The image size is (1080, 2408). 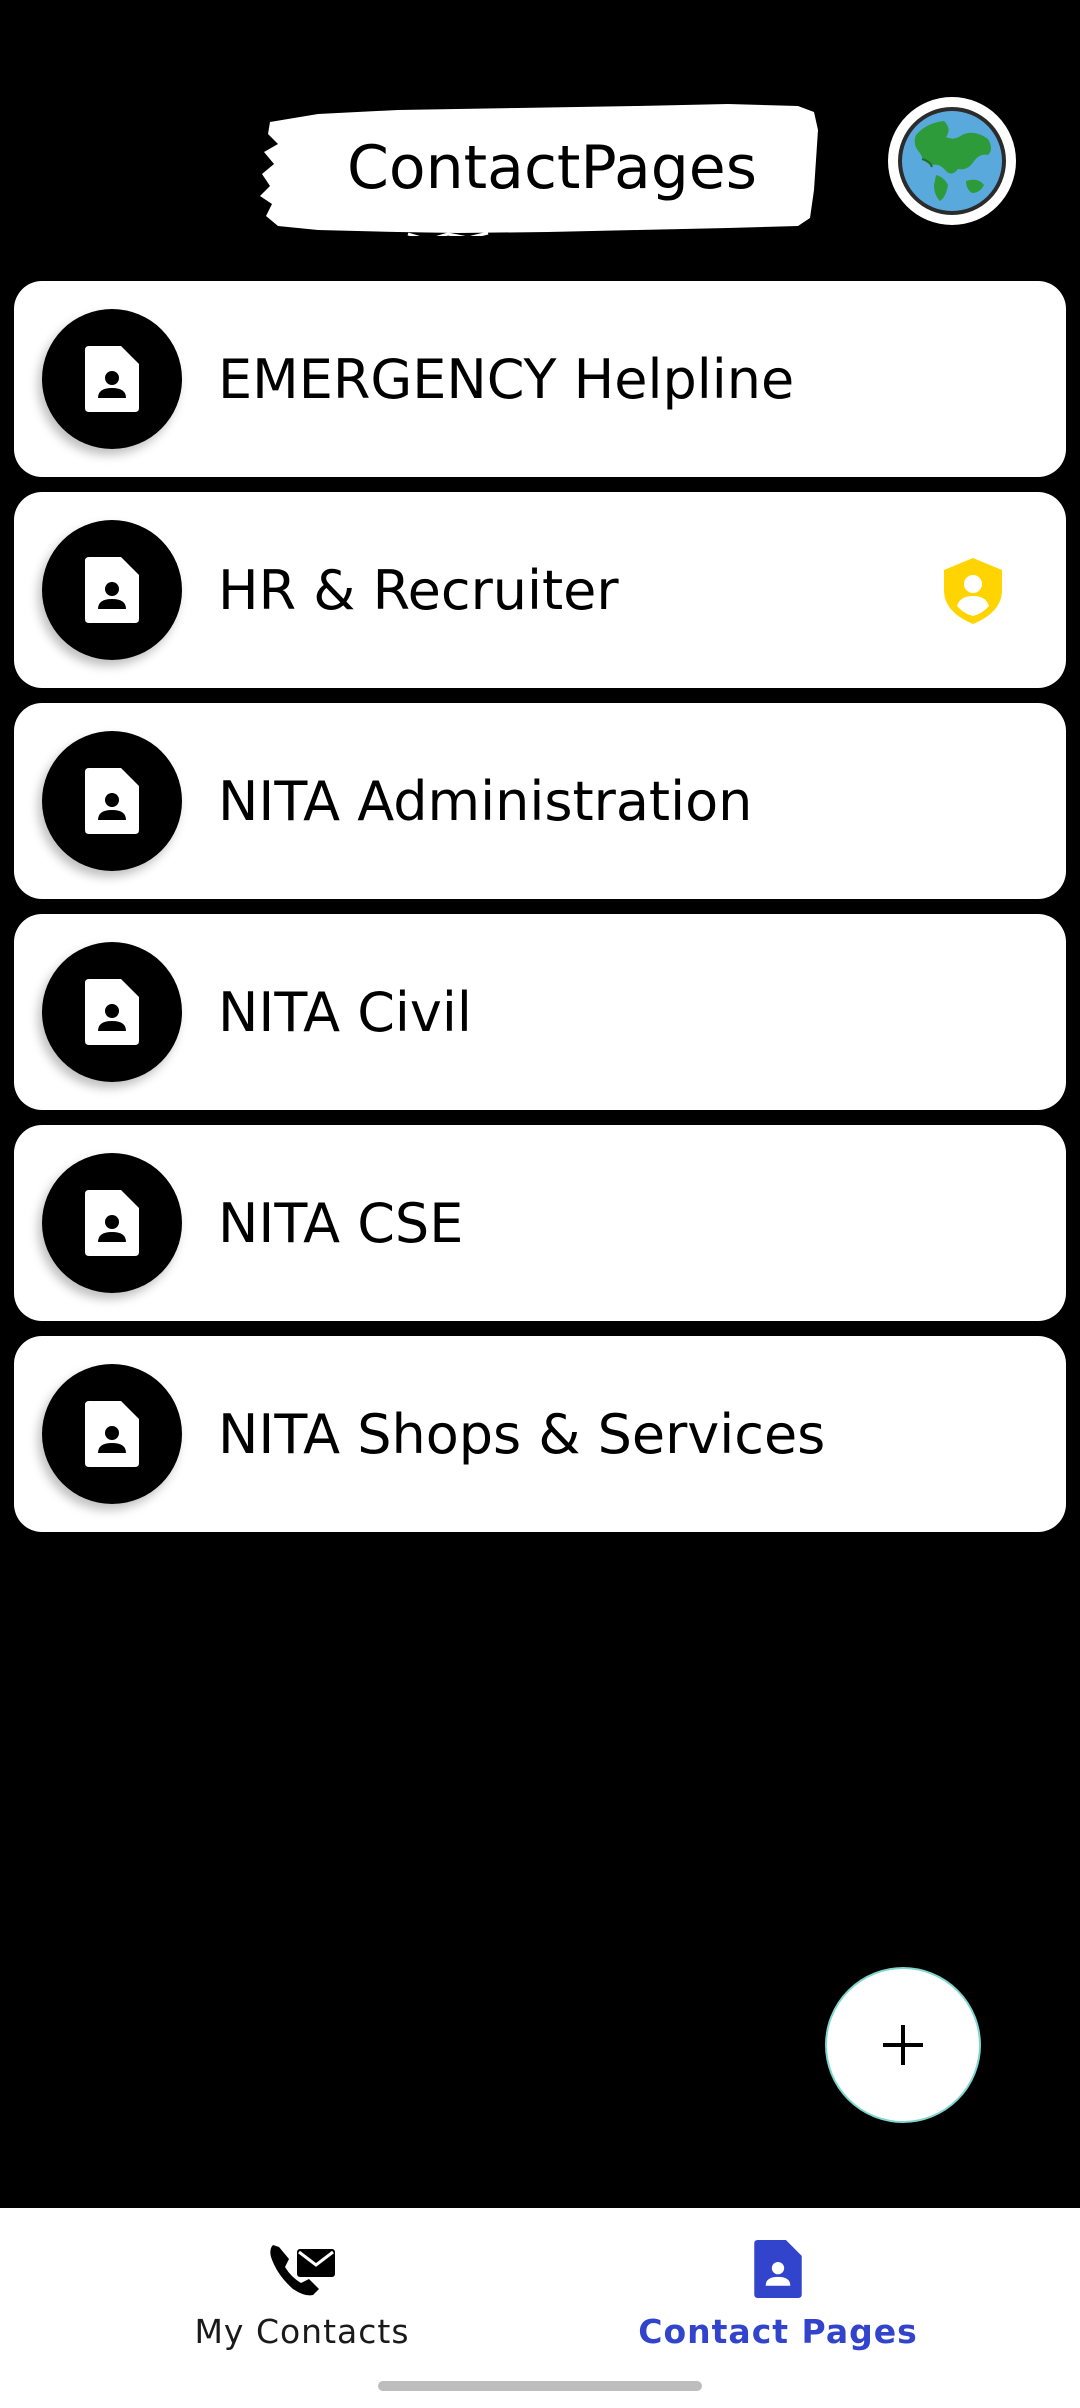 I want to click on add-page-button, so click(x=903, y=2045).